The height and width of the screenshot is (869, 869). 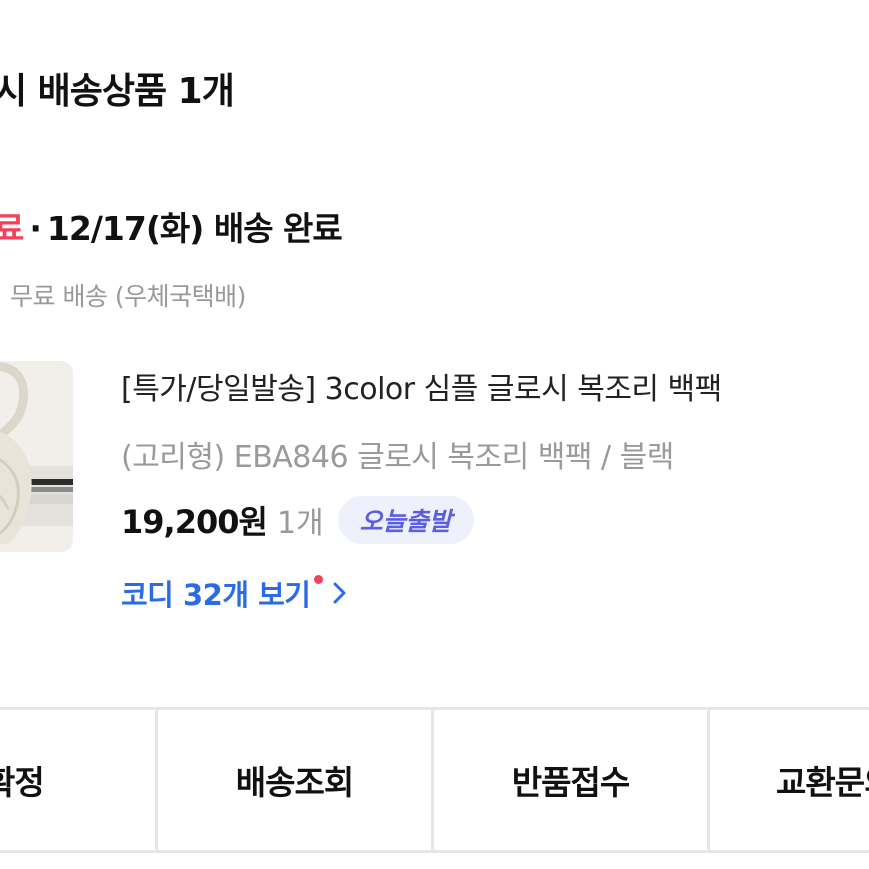 I want to click on section-title: 시 배송상품 1개, so click(x=117, y=91).